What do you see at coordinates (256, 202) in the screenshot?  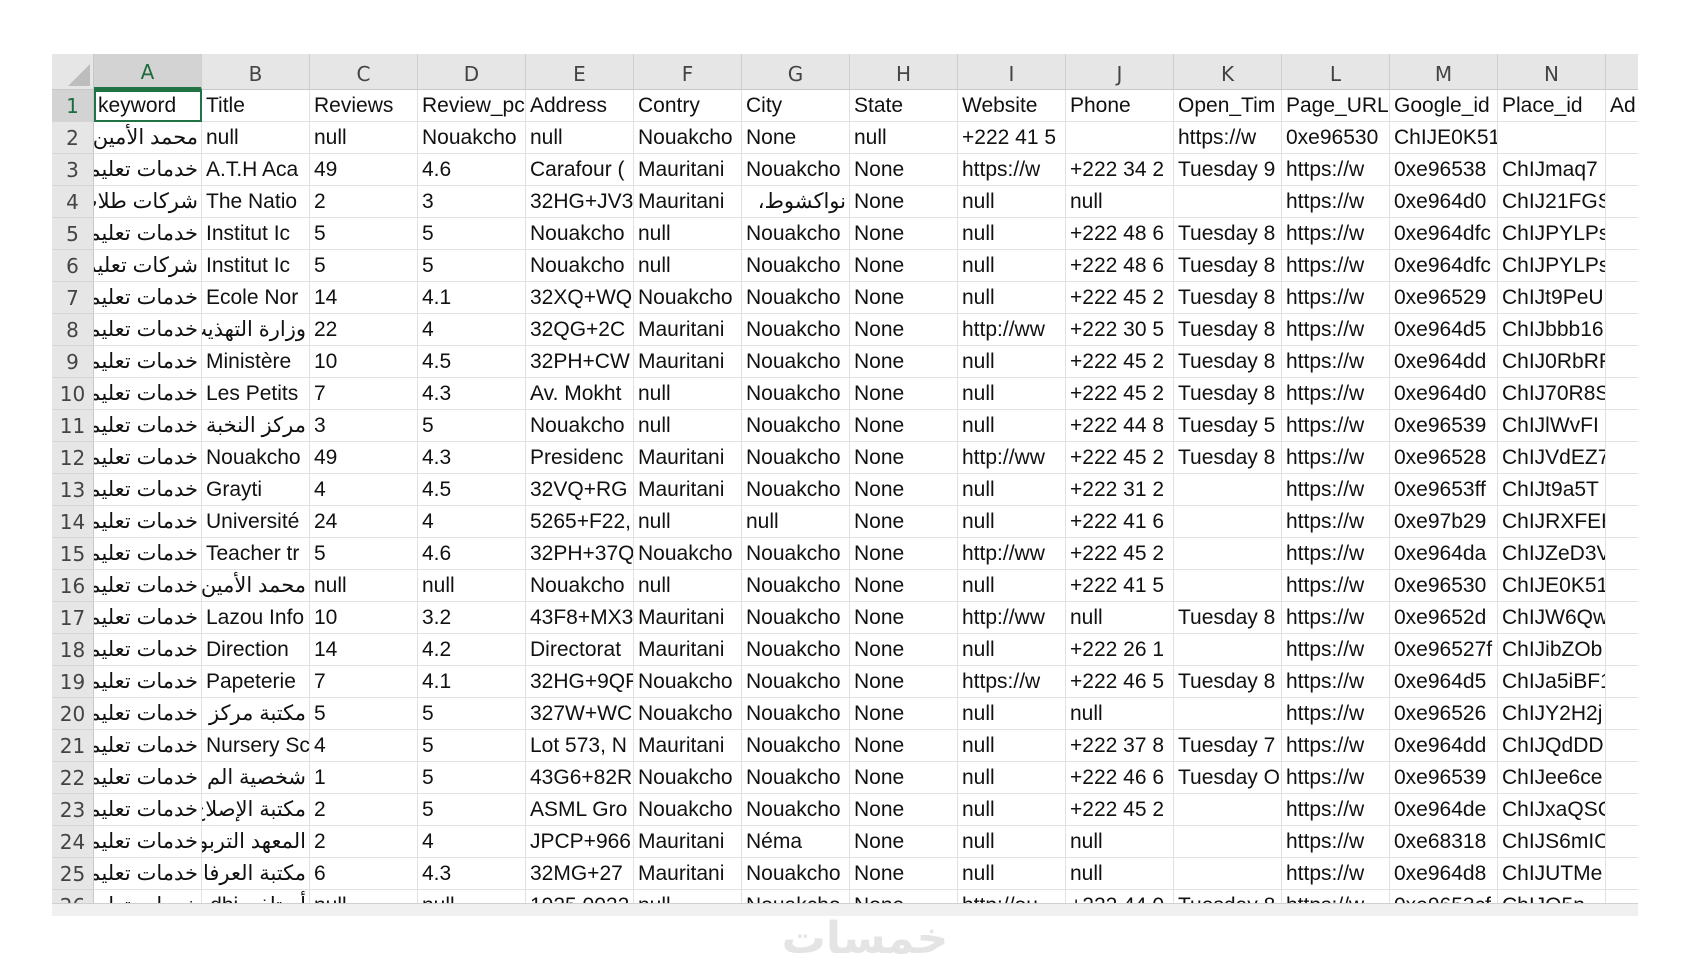 I see `table-cell: The Natio` at bounding box center [256, 202].